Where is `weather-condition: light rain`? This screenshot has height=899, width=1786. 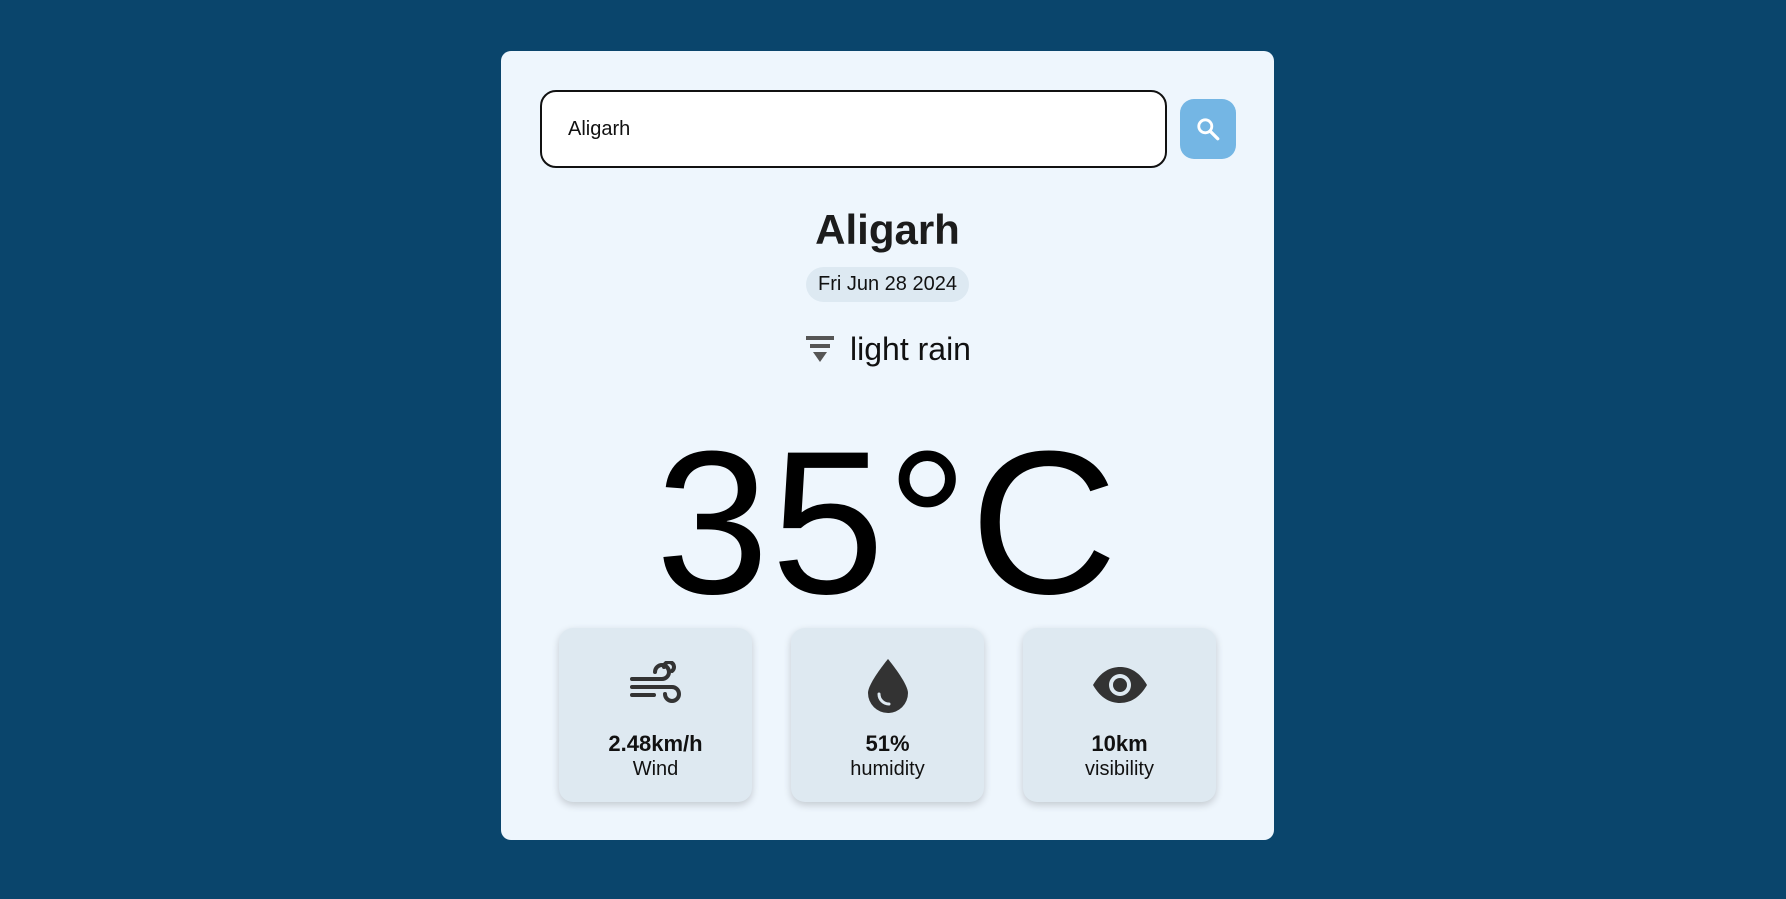
weather-condition: light rain is located at coordinates (887, 349).